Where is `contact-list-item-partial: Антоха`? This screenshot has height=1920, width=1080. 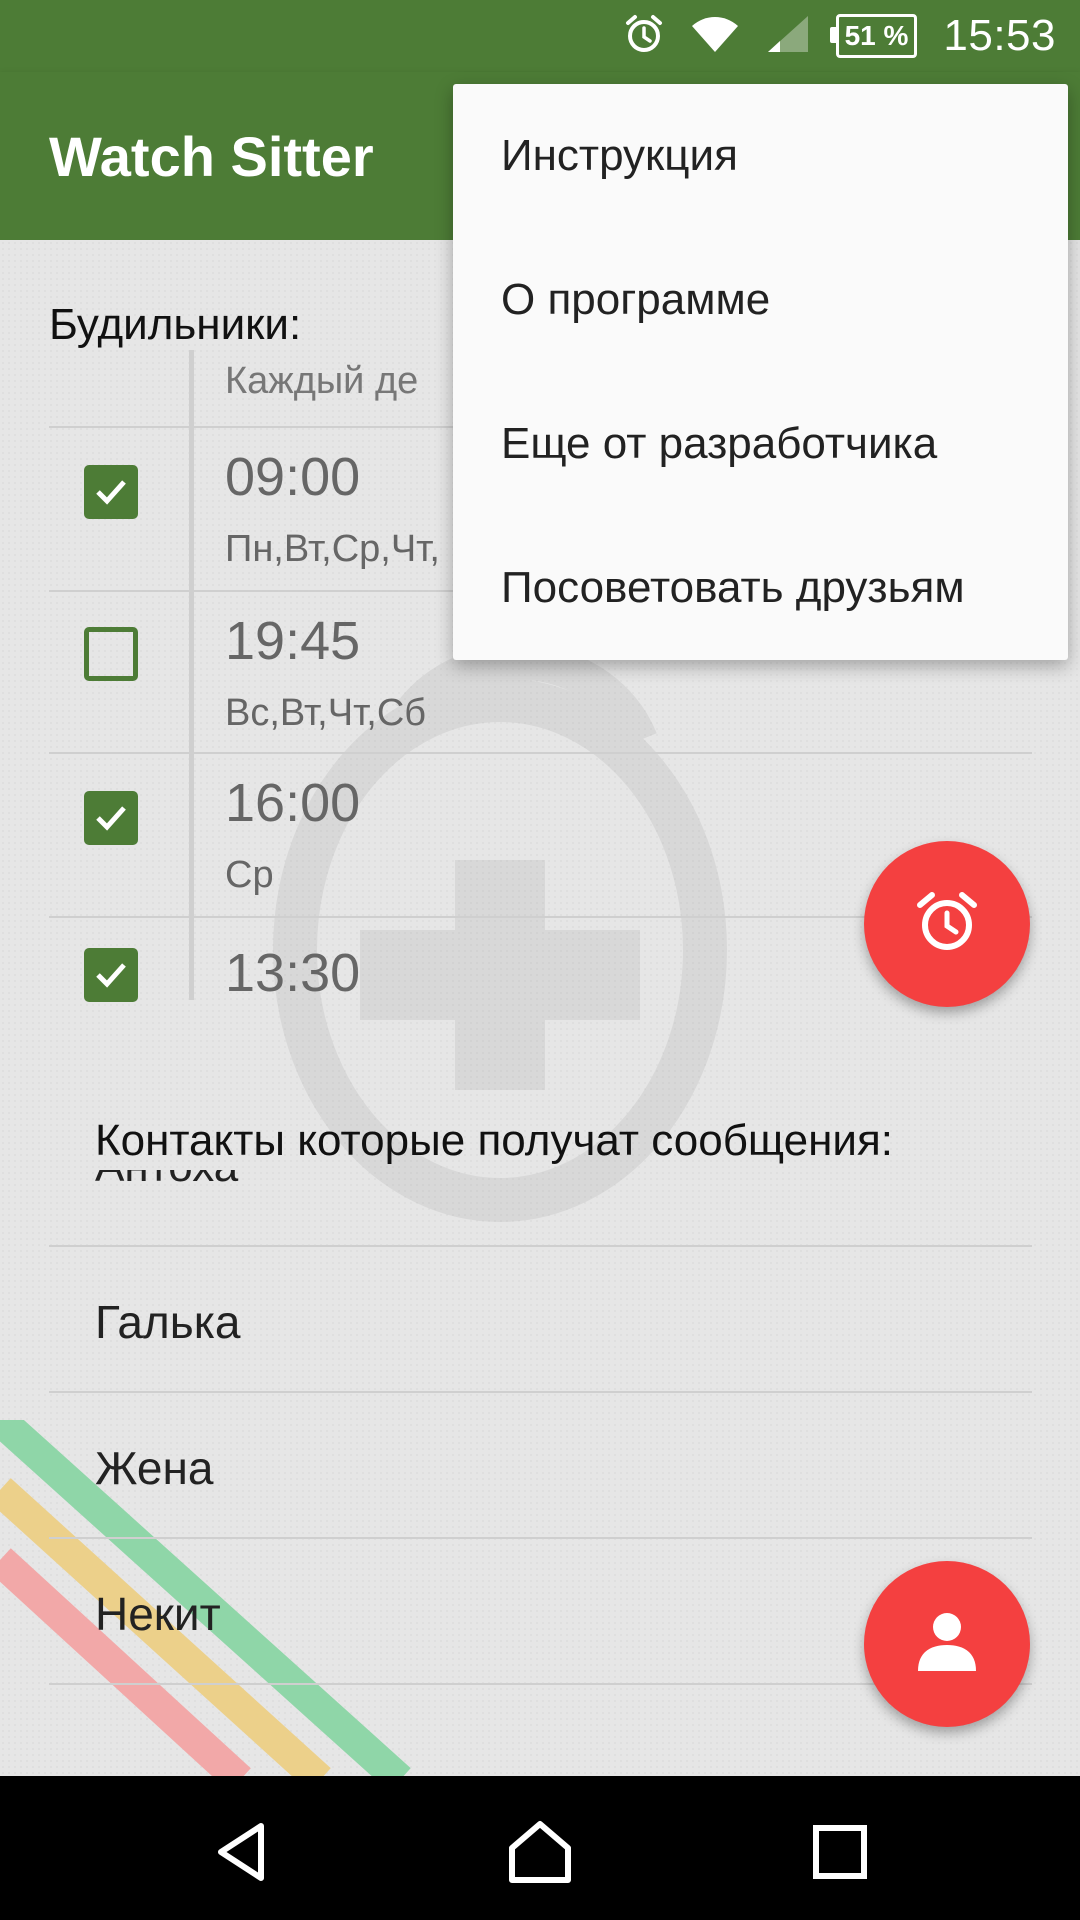
contact-list-item-partial: Антоха is located at coordinates (540, 1200).